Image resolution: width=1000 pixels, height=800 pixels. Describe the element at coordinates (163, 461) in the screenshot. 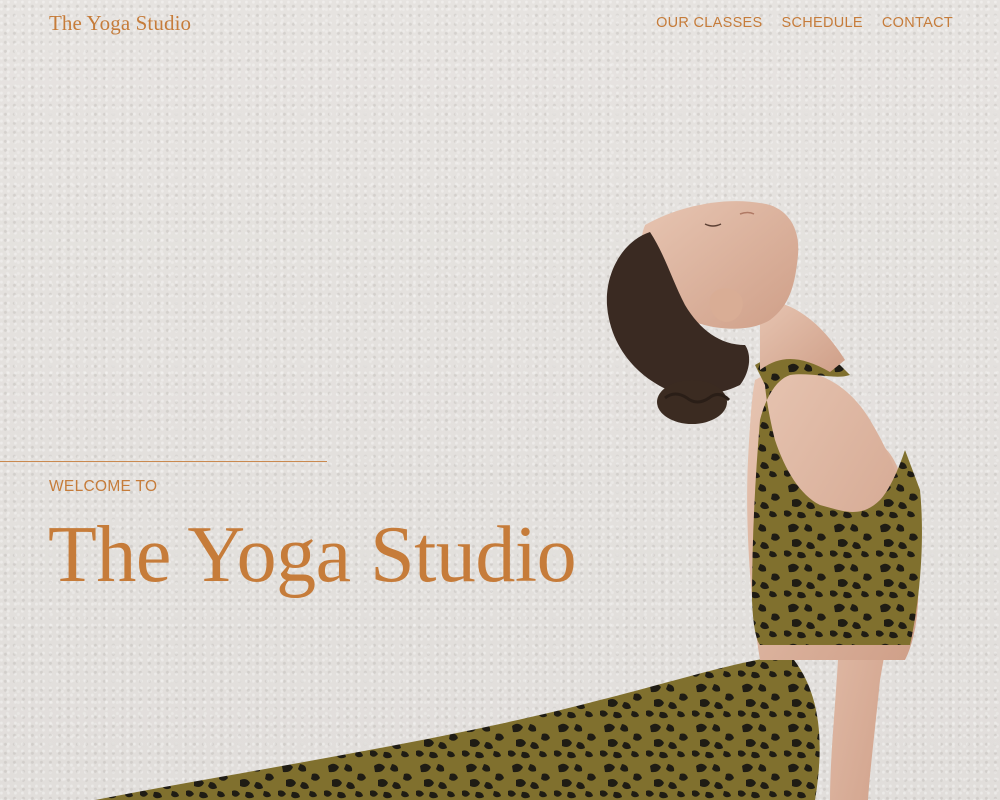

I see `divider-line` at that location.